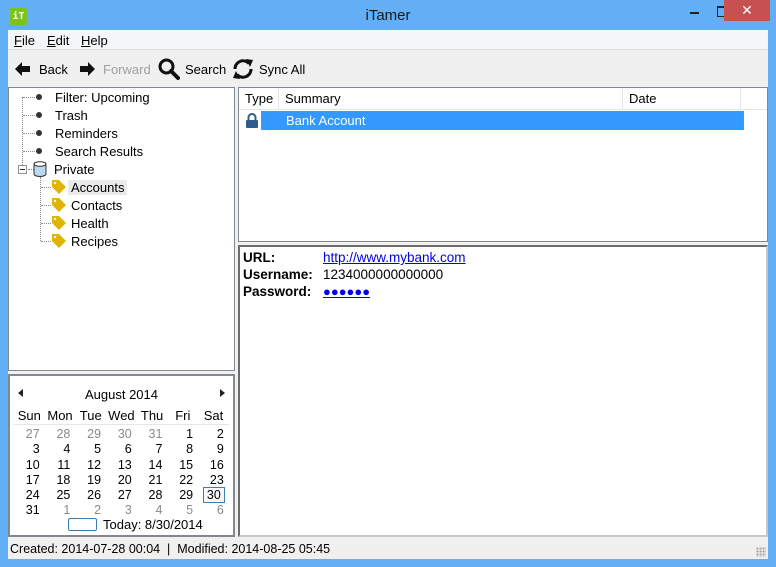  What do you see at coordinates (94, 97) in the screenshot?
I see `tree-item-filter-upcoming: Filter: Upcoming` at bounding box center [94, 97].